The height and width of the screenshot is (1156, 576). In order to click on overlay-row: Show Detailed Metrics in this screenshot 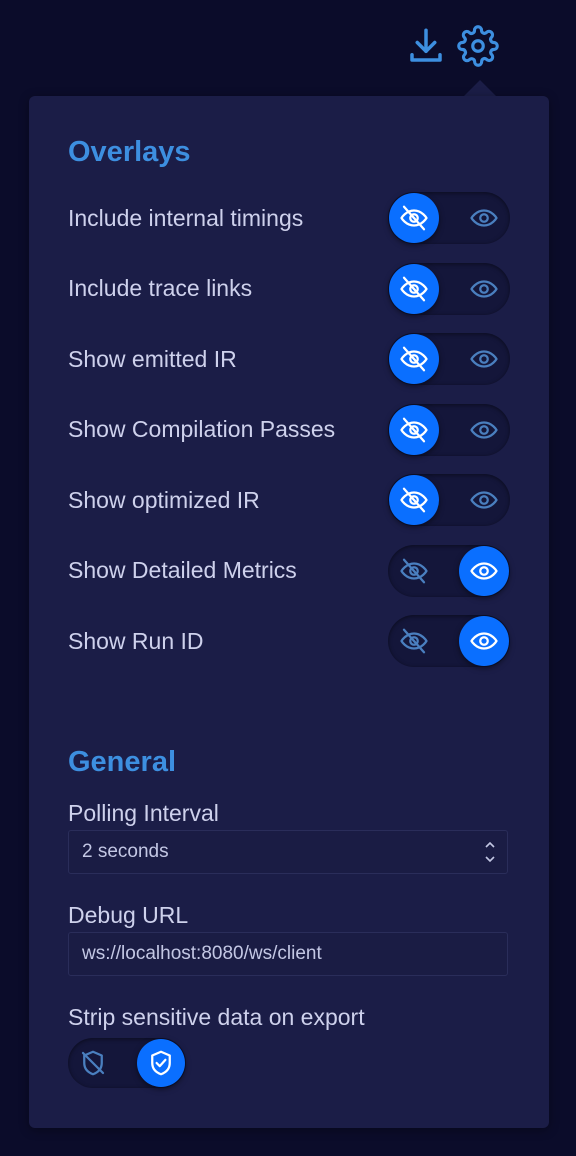, I will do `click(289, 570)`.